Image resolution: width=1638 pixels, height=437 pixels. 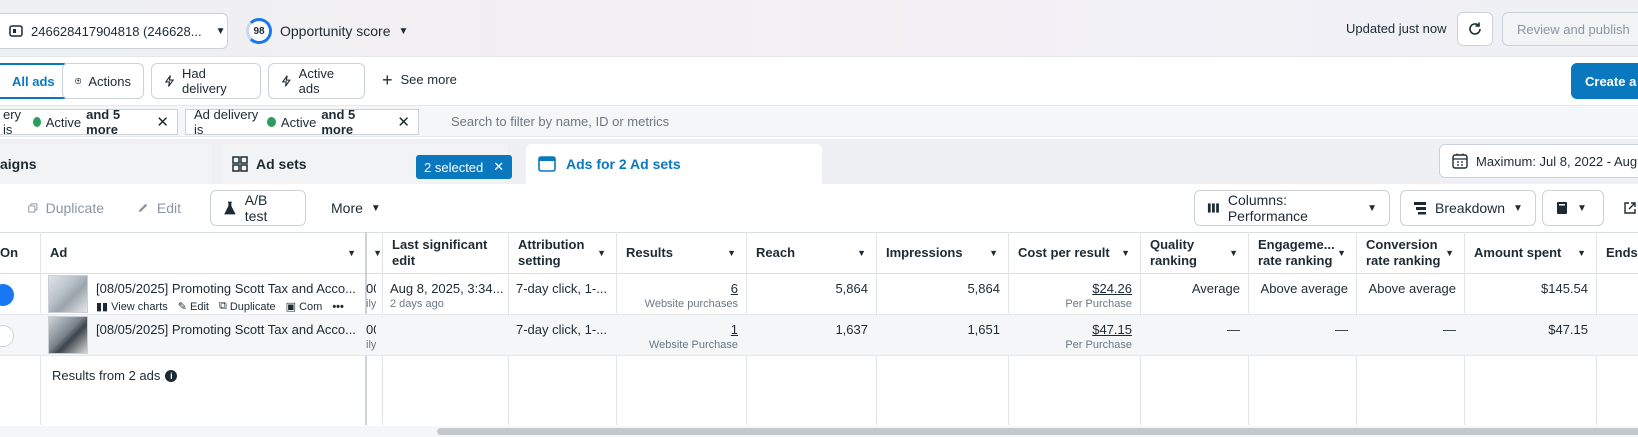 What do you see at coordinates (199, 306) in the screenshot?
I see `row-edit-label: Edit` at bounding box center [199, 306].